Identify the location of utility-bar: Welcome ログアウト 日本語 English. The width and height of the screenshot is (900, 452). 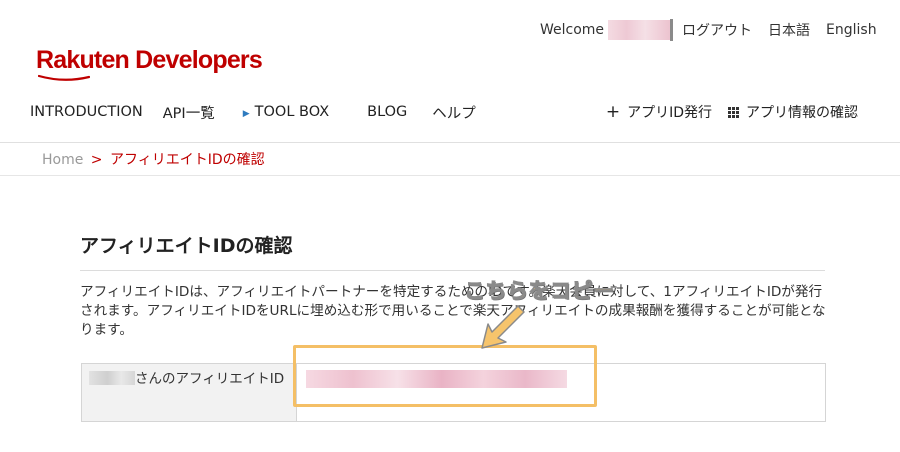
(708, 30).